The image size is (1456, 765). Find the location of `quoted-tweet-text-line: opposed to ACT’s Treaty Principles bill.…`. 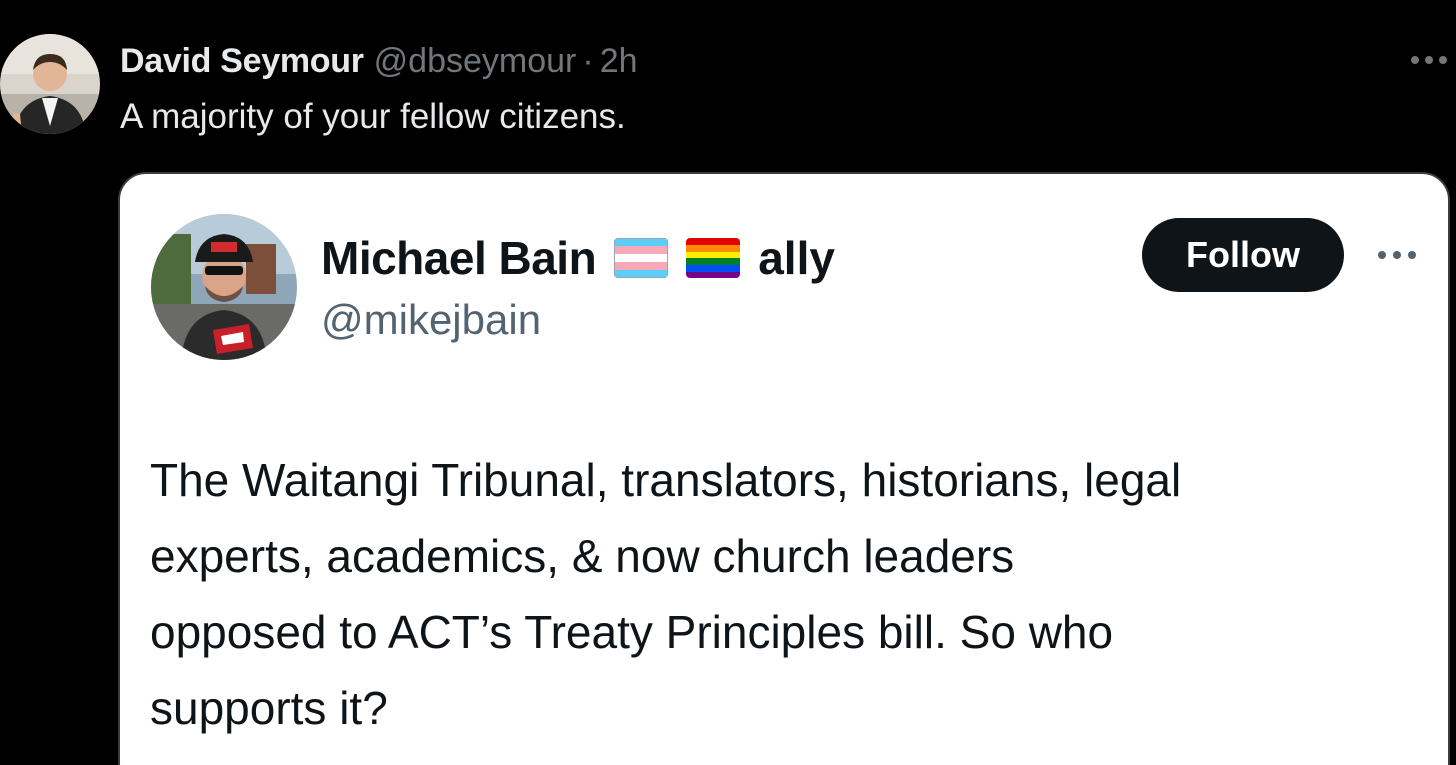

quoted-tweet-text-line: opposed to ACT’s Treaty Principles bill.… is located at coordinates (632, 632).